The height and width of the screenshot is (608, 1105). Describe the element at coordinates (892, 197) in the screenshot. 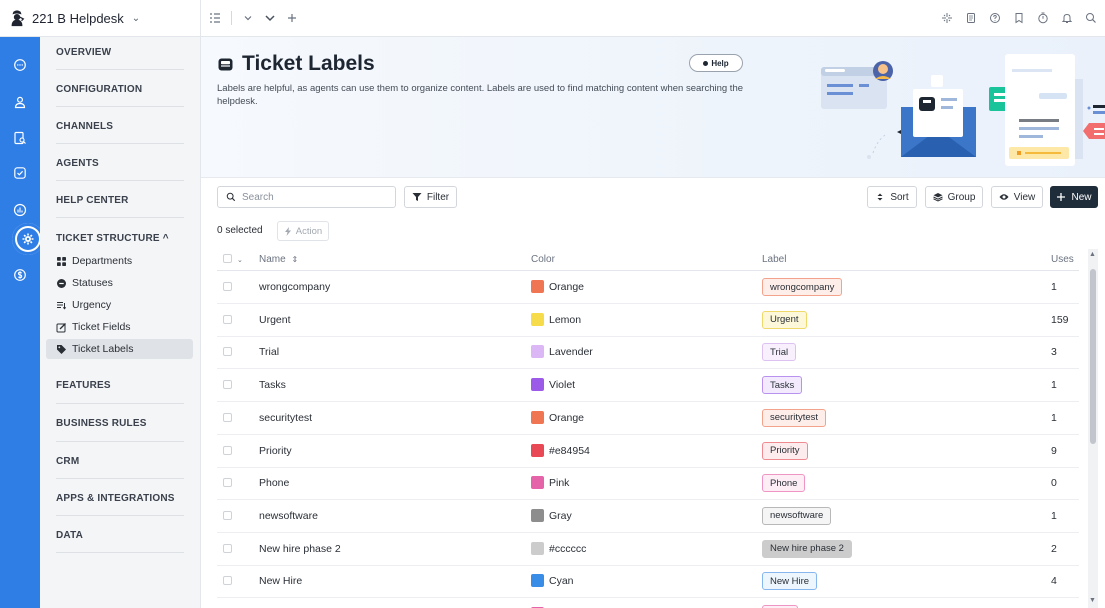

I see `sort-button: Sort` at that location.